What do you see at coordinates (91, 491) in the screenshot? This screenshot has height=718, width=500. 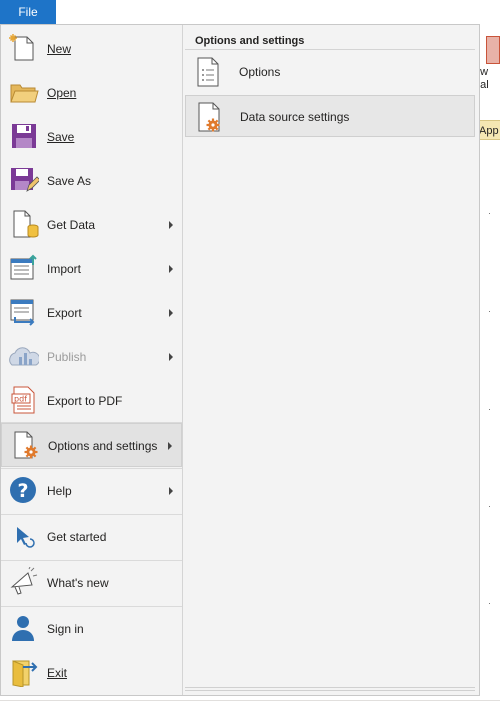 I see `menu-item-help: ? Help` at bounding box center [91, 491].